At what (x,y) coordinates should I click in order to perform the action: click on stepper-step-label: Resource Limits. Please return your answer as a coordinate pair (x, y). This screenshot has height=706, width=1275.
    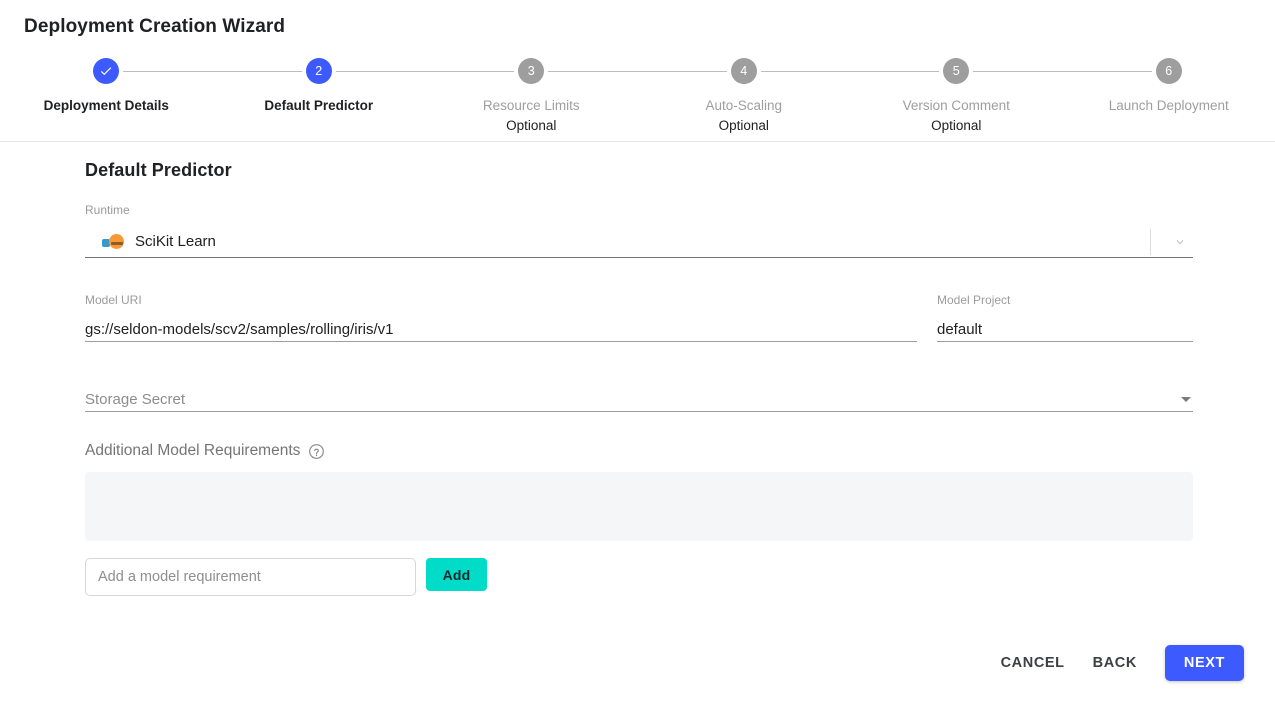
    Looking at the image, I should click on (531, 105).